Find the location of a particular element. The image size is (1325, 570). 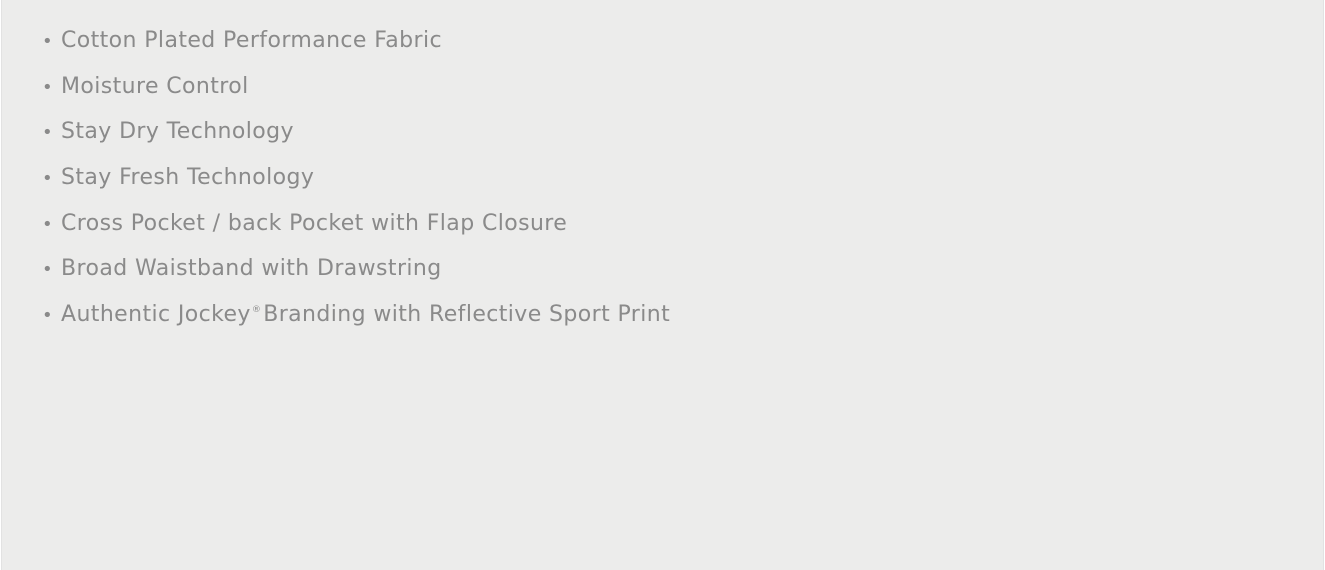

feature-label: Stay Dry Technology is located at coordinates (177, 132).